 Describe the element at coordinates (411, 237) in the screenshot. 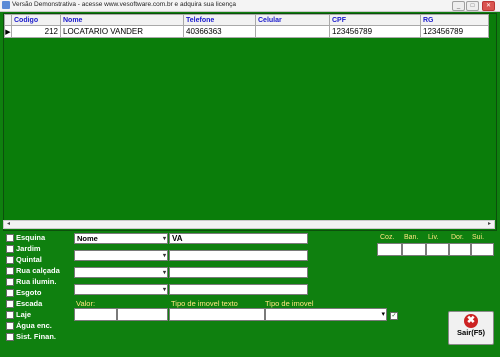

I see `label-ban: Ban.` at that location.